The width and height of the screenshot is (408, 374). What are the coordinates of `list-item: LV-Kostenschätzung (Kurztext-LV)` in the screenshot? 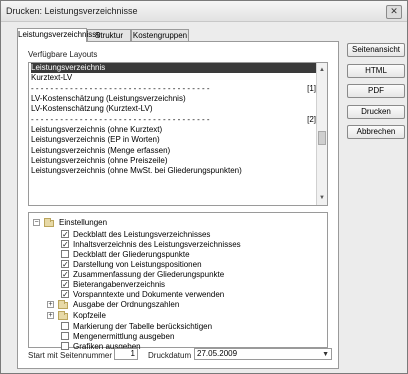 It's located at (173, 109).